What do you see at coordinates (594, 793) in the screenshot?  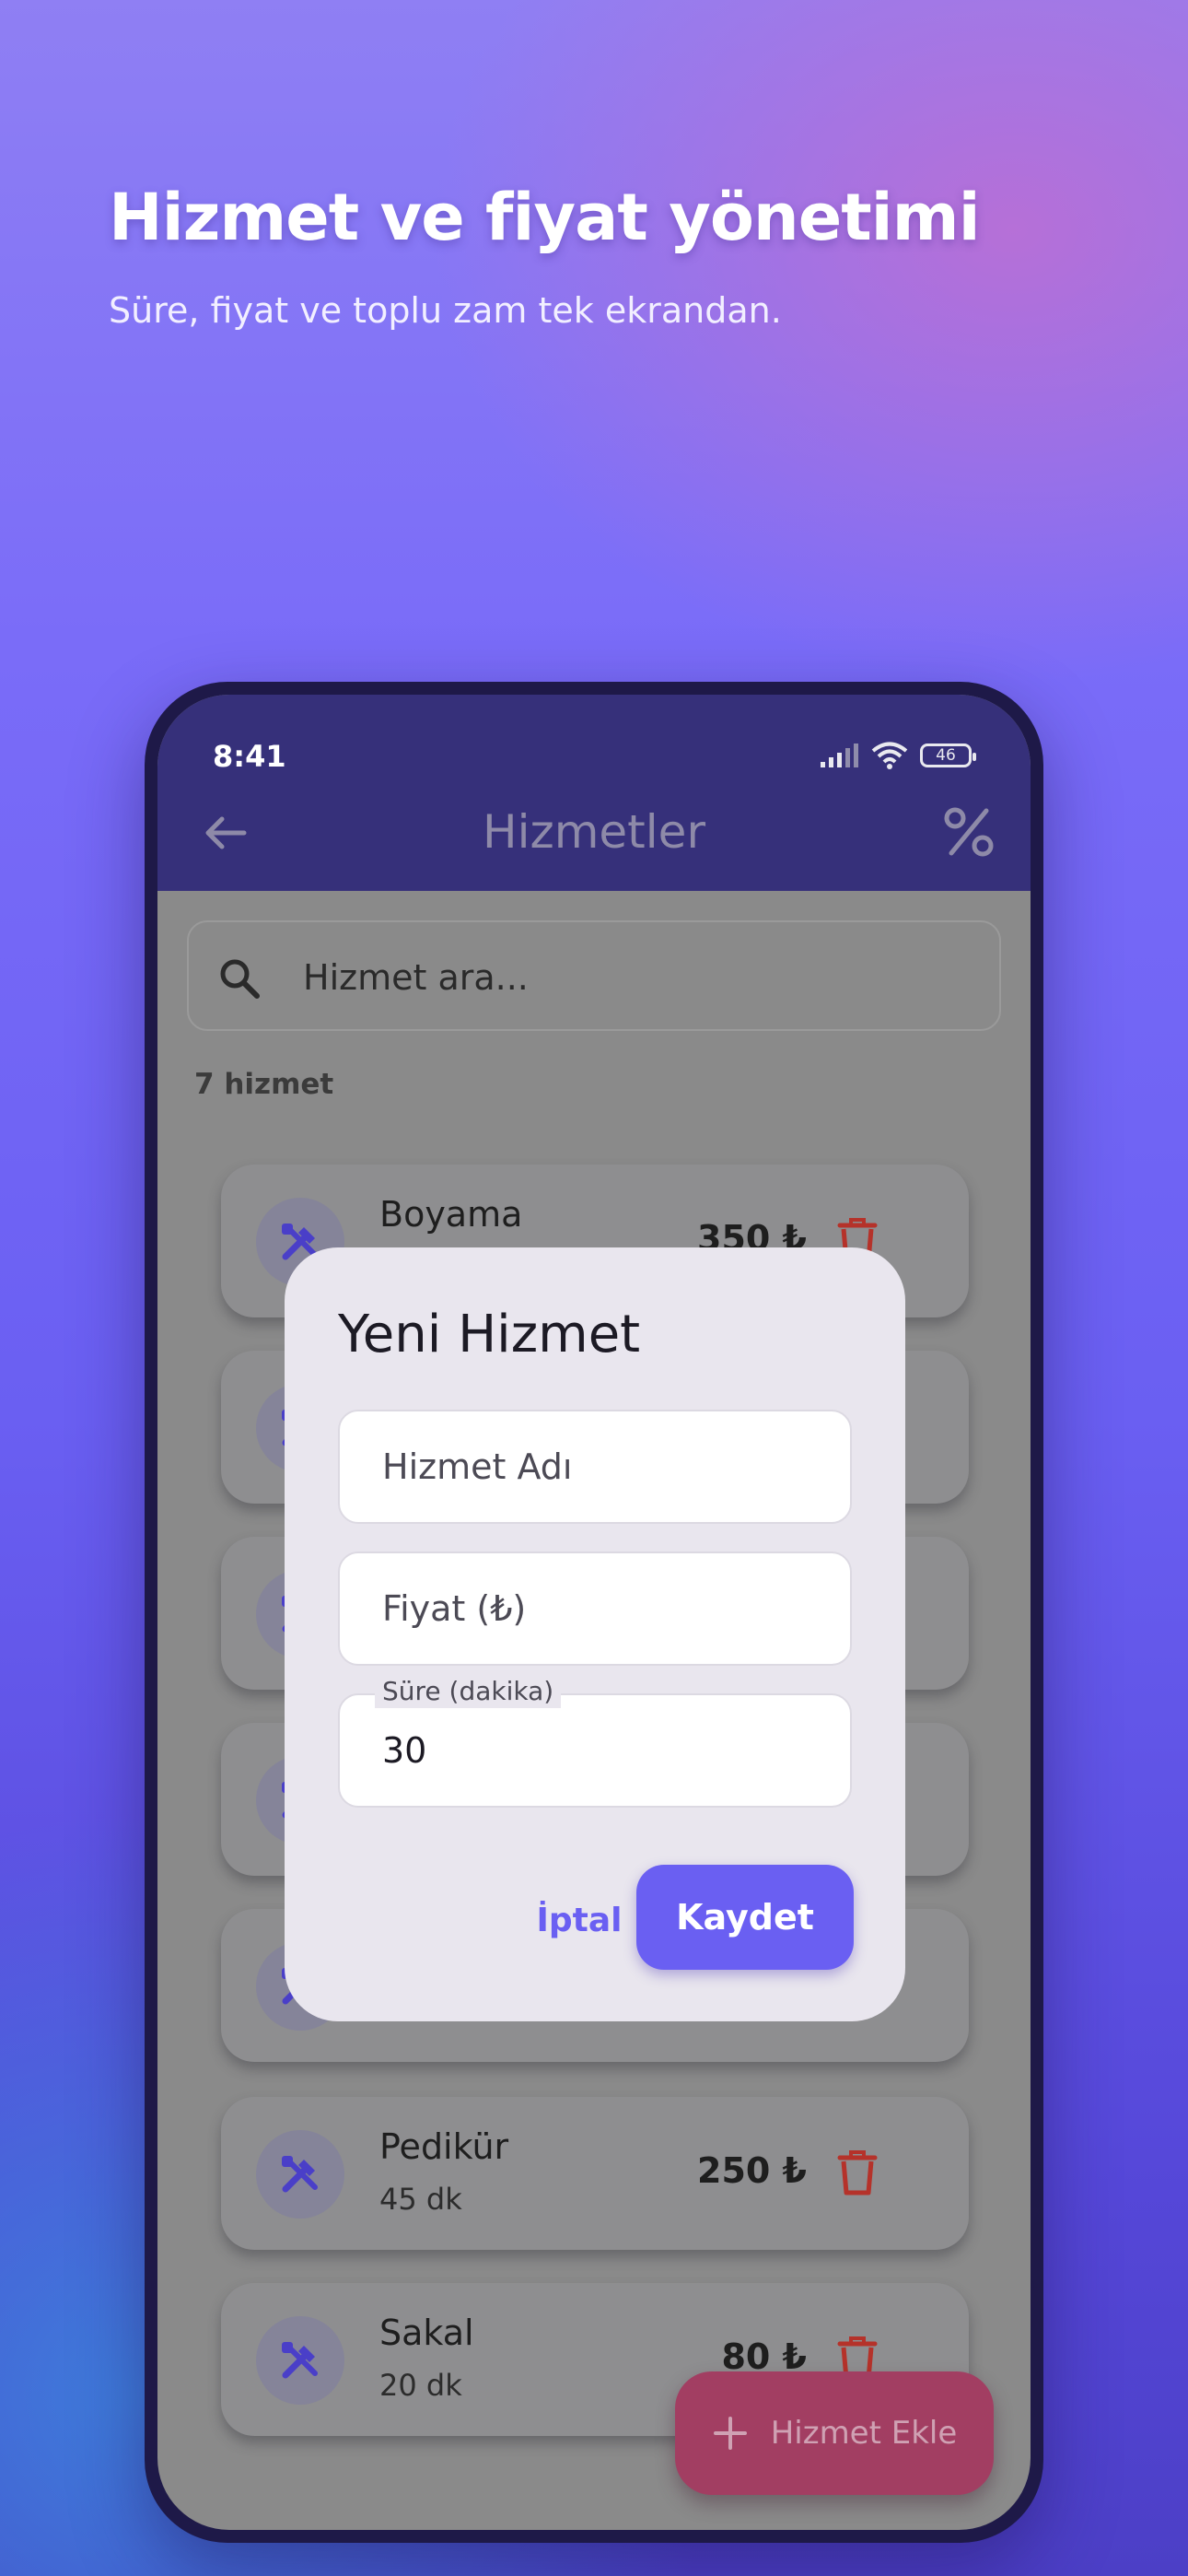 I see `app-bar: 8:41 46 Hizmetler` at bounding box center [594, 793].